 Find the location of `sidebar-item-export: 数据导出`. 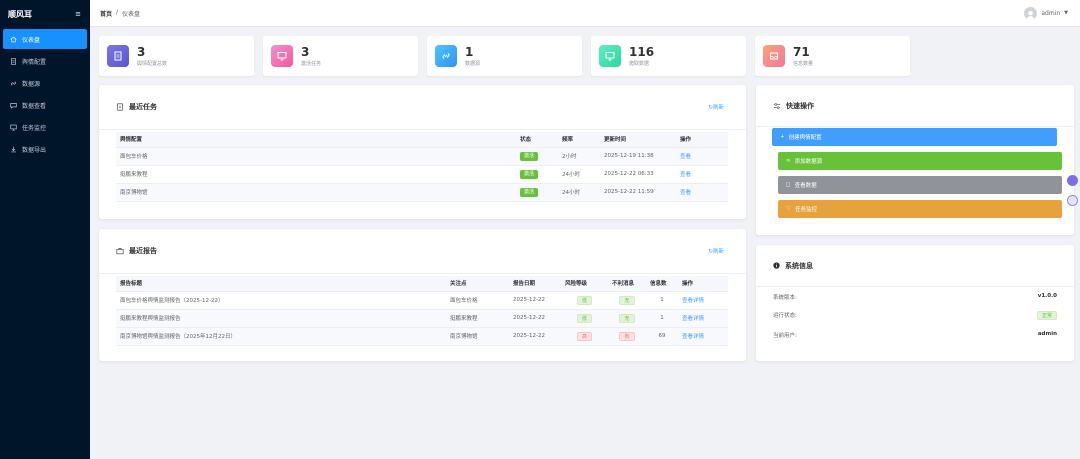

sidebar-item-export: 数据导出 is located at coordinates (45, 149).